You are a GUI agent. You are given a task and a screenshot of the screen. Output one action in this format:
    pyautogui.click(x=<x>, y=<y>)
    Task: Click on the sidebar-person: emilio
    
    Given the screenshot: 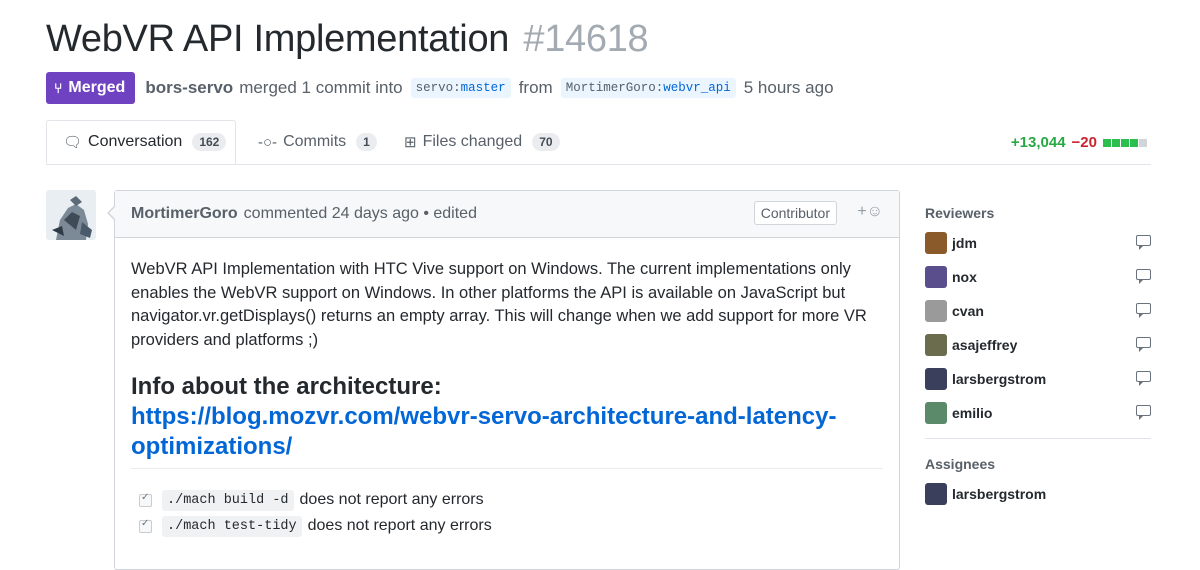 What is the action you would take?
    pyautogui.click(x=1038, y=413)
    